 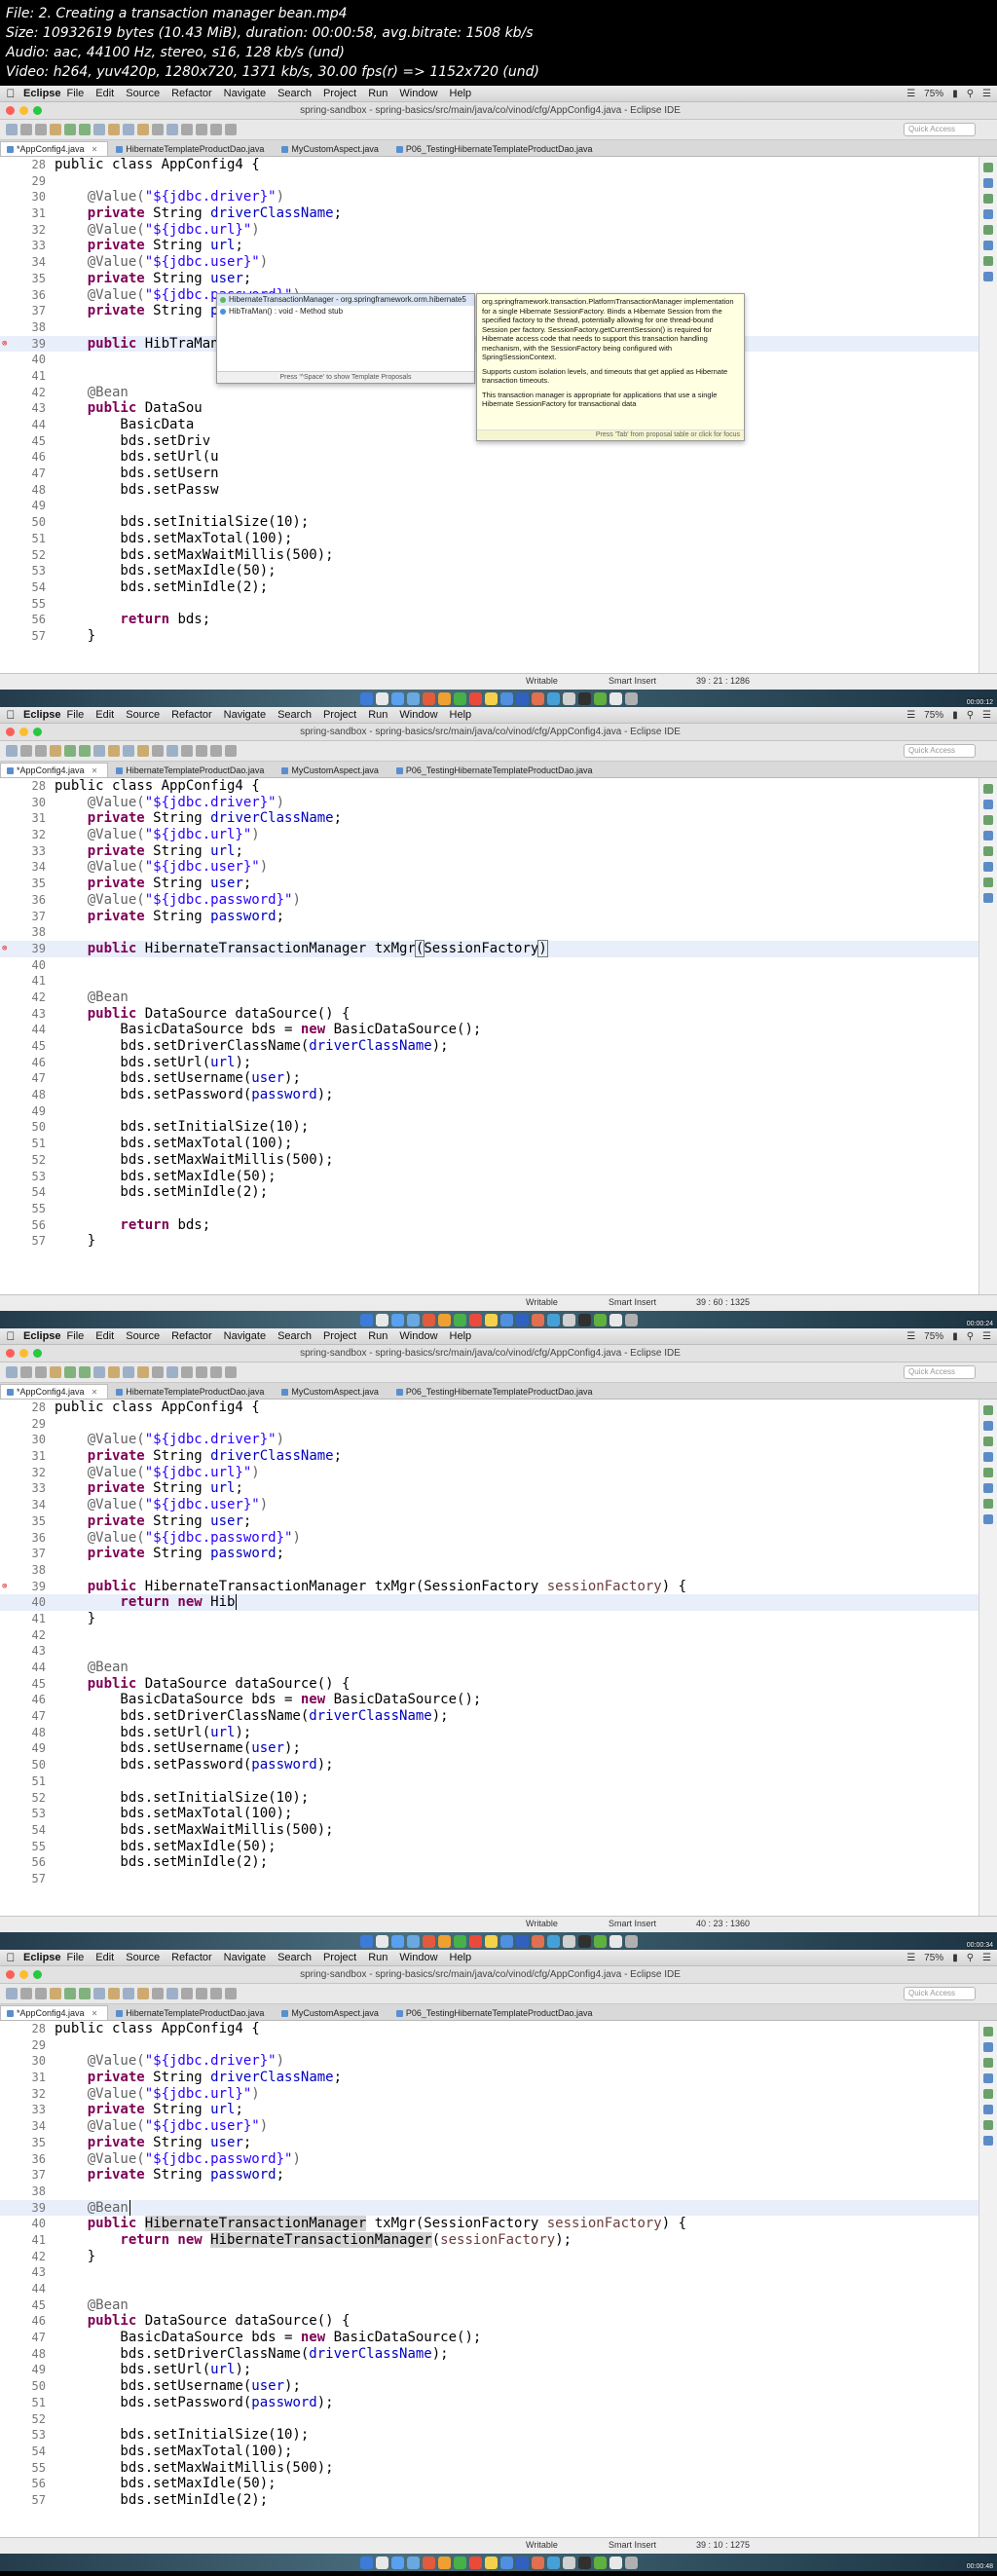 I want to click on menu-search: Search, so click(x=294, y=1336).